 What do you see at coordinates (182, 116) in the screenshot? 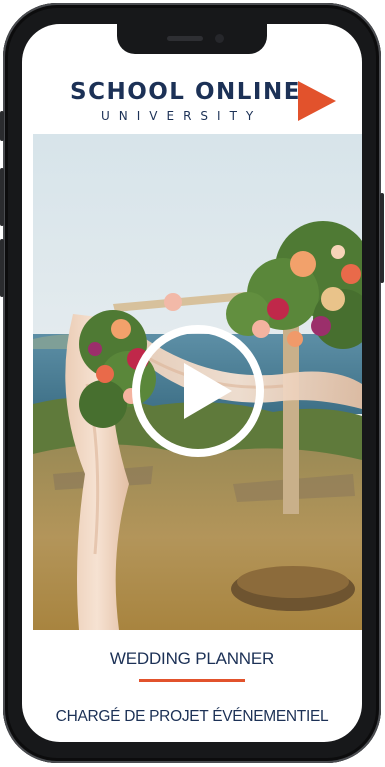
I see `logo-line-university: UNIVERSITY` at bounding box center [182, 116].